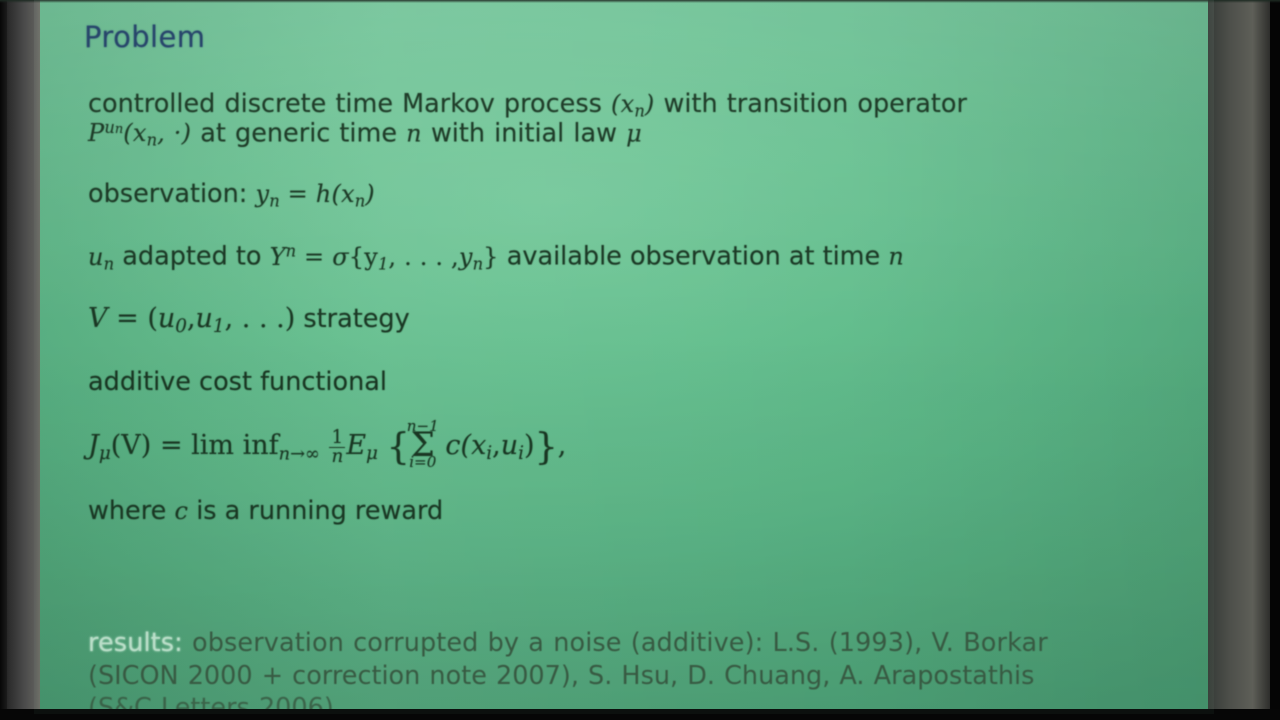 This screenshot has height=720, width=1280. Describe the element at coordinates (693, 256) in the screenshot. I see `adapted-text-2: available observation at time` at that location.